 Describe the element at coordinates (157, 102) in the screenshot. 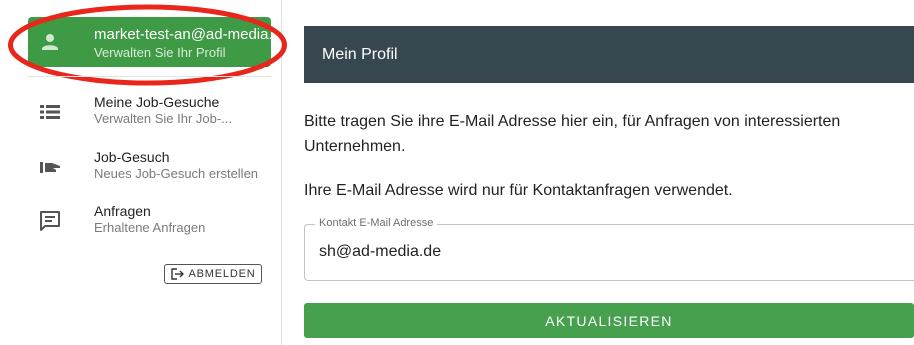

I see `nav-item-title: Meine Job-Gesuche` at that location.